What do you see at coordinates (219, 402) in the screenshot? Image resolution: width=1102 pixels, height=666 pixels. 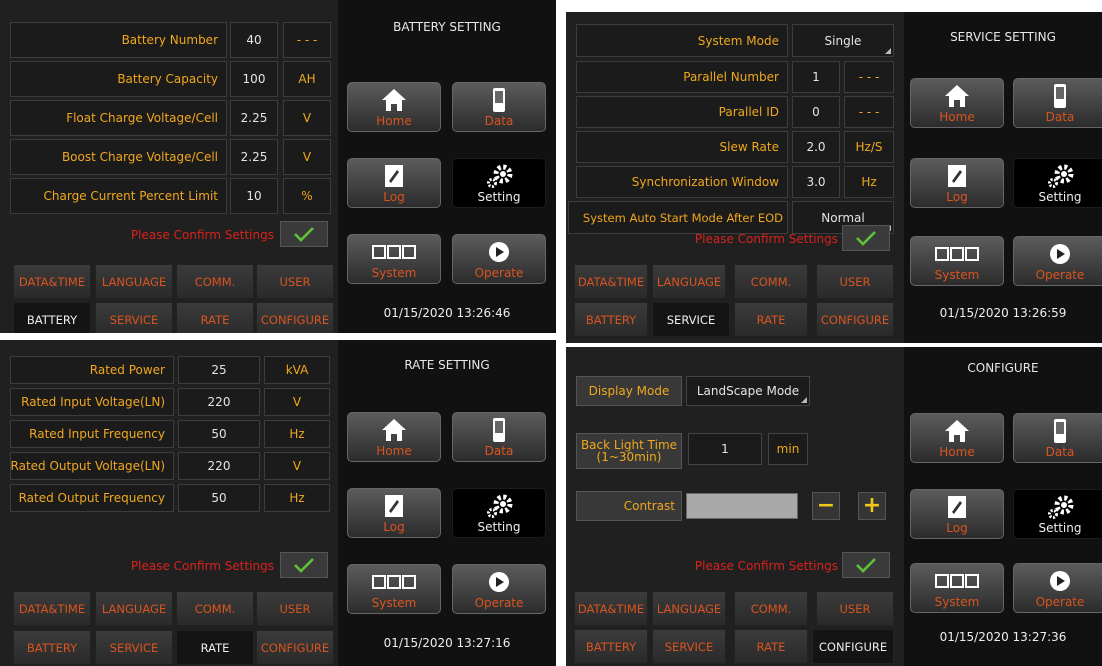 I see `rated-input-voltage-field: 220` at bounding box center [219, 402].